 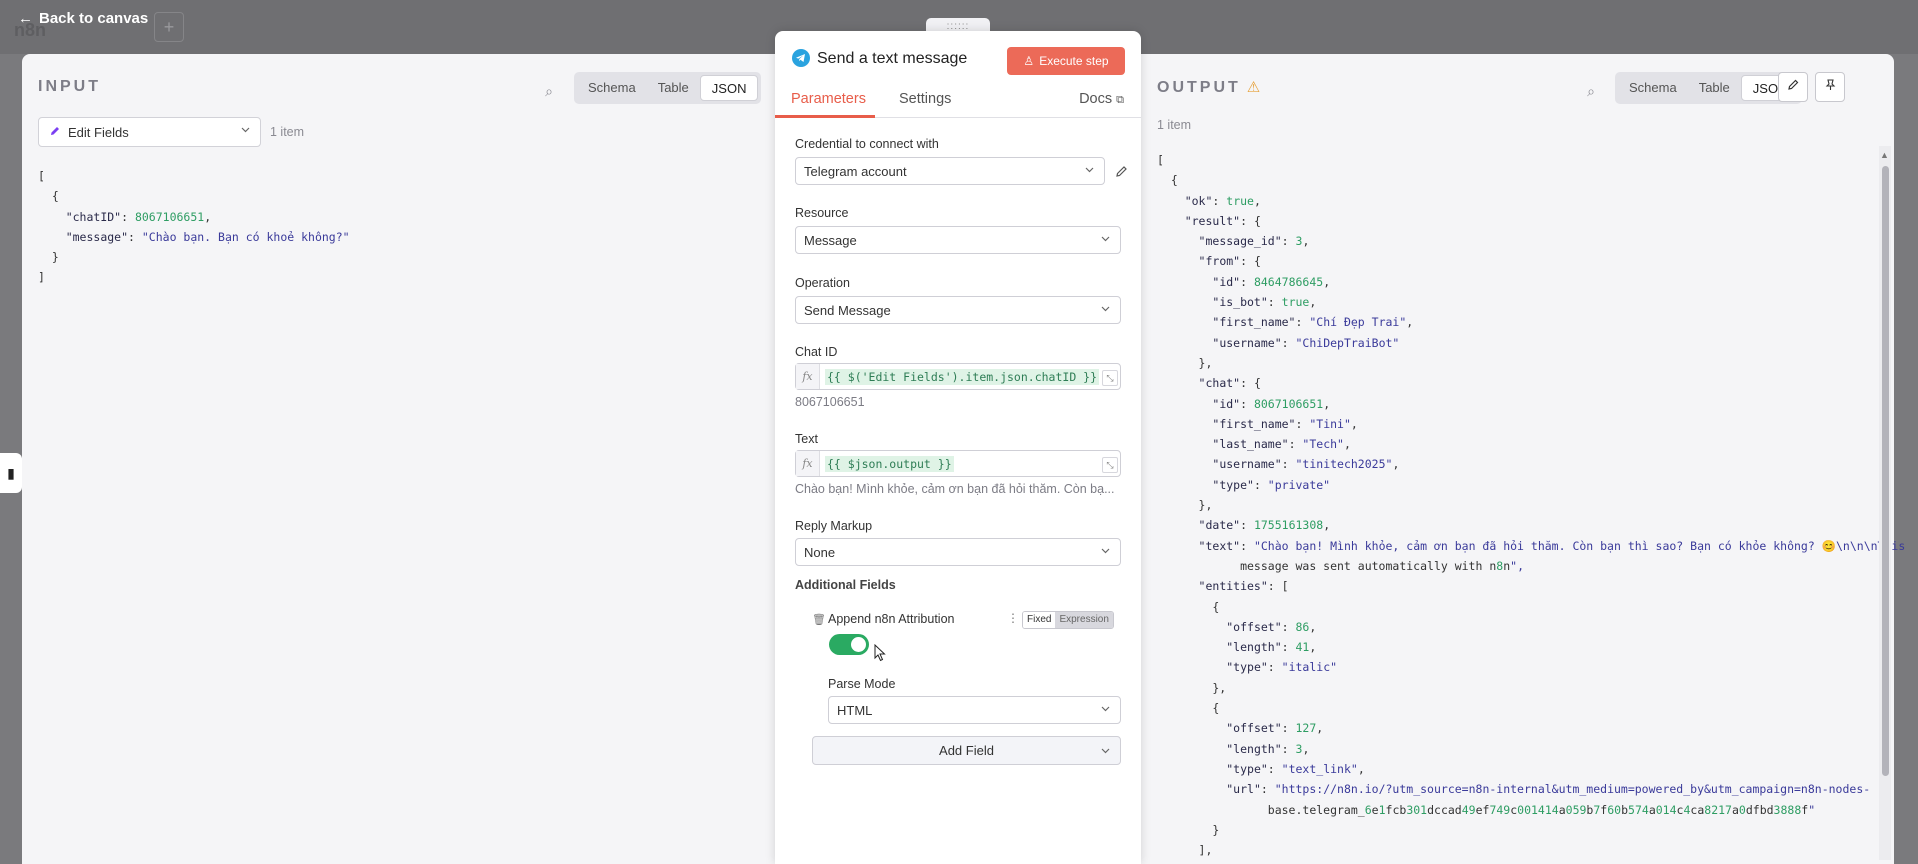 I want to click on input-view-switcher: Schema Table JSON, so click(x=668, y=88).